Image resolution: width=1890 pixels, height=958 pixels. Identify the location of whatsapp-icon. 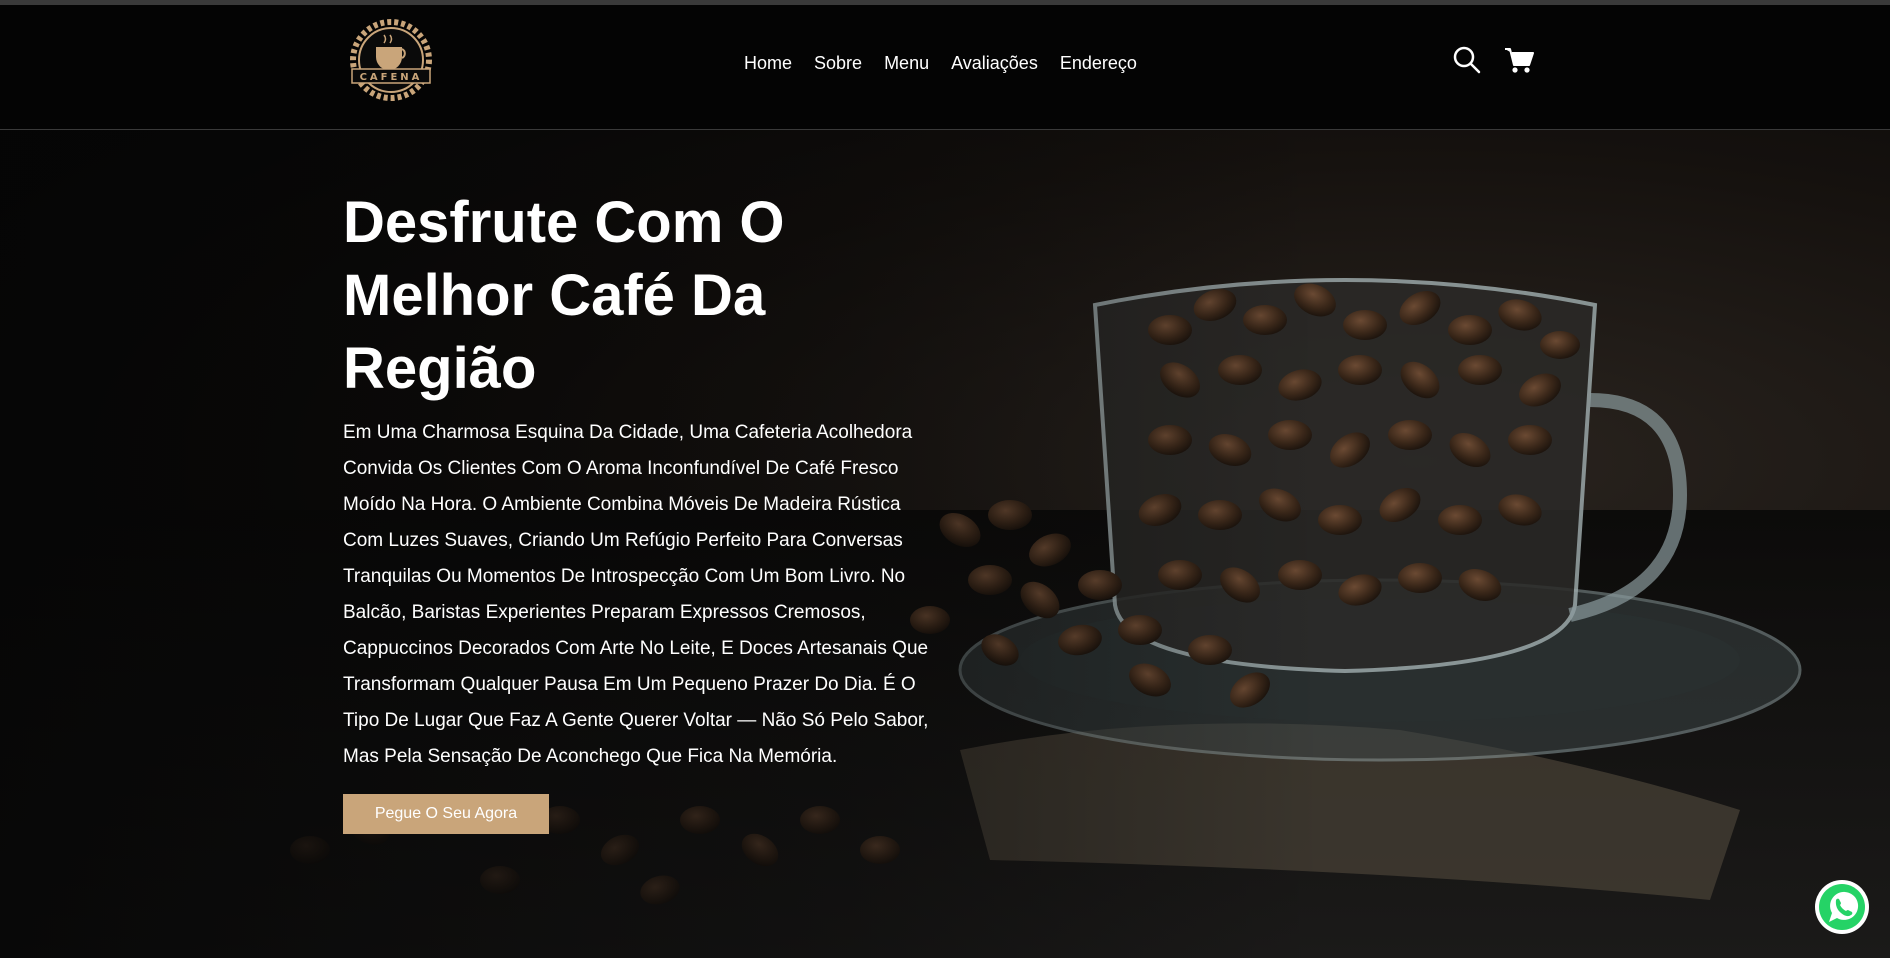
(1842, 907).